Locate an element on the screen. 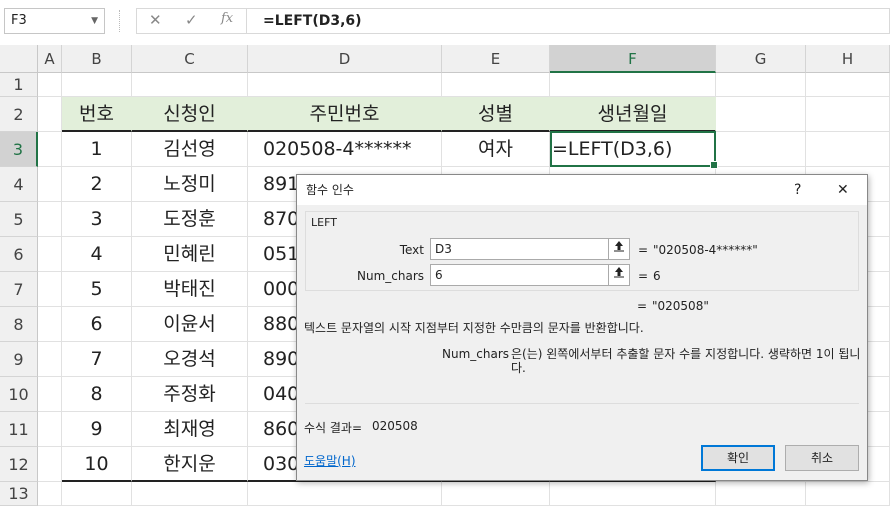 The width and height of the screenshot is (890, 506). cell-a6 is located at coordinates (50, 254).